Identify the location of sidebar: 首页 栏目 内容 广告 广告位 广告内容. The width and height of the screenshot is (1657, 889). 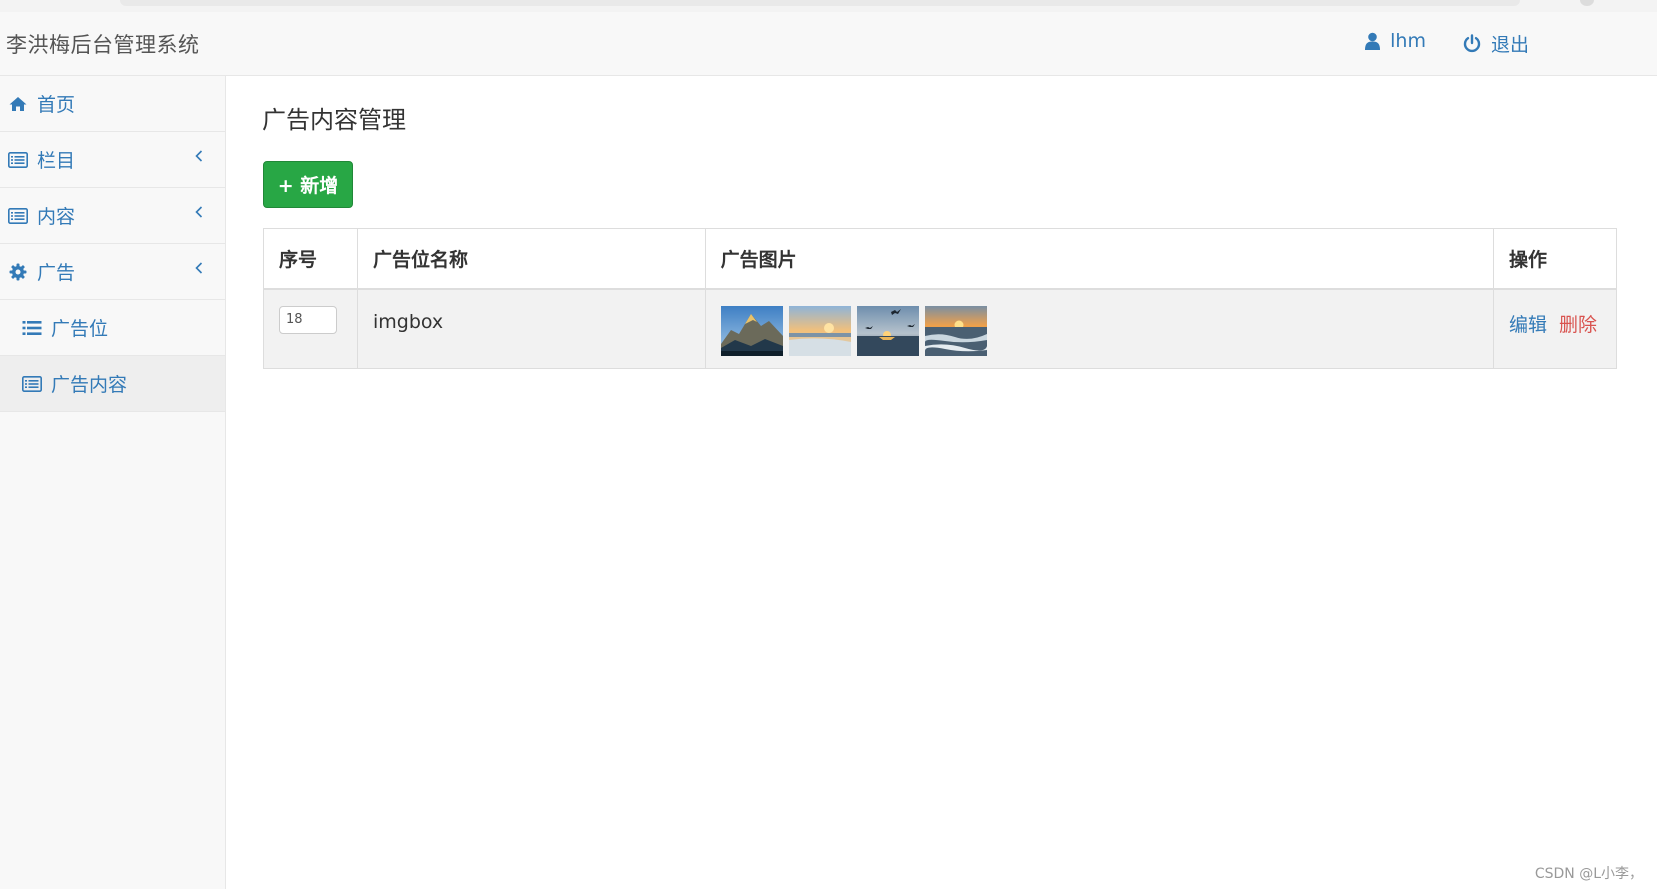
(113, 482).